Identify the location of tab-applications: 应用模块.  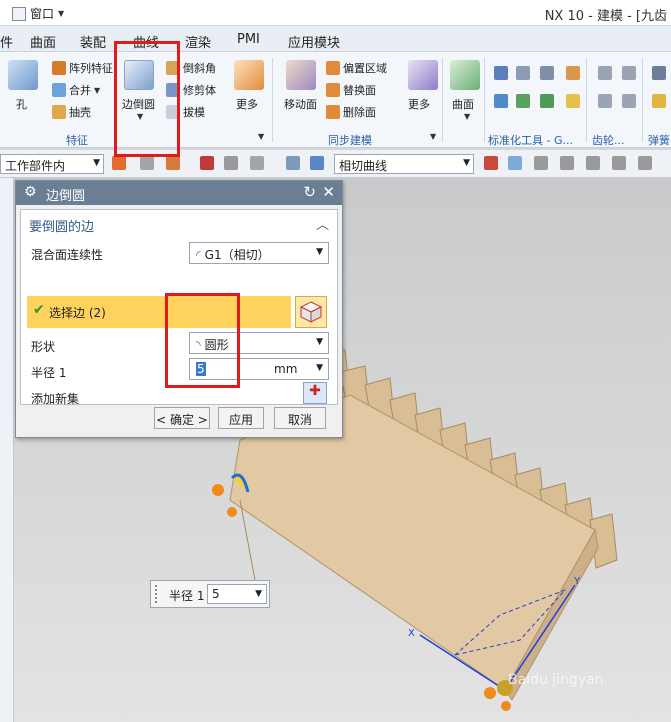
(314, 41).